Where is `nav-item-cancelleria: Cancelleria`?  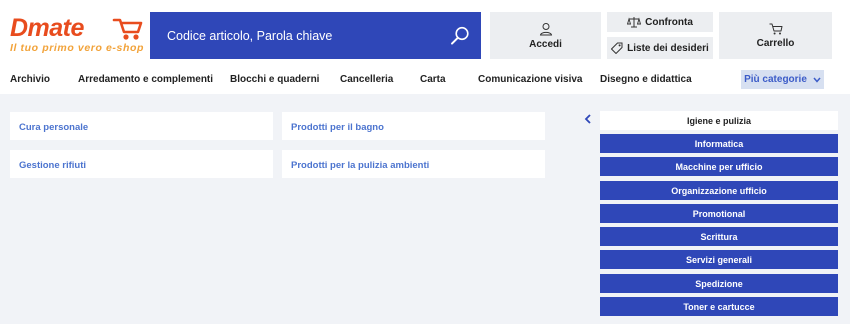 nav-item-cancelleria: Cancelleria is located at coordinates (366, 79).